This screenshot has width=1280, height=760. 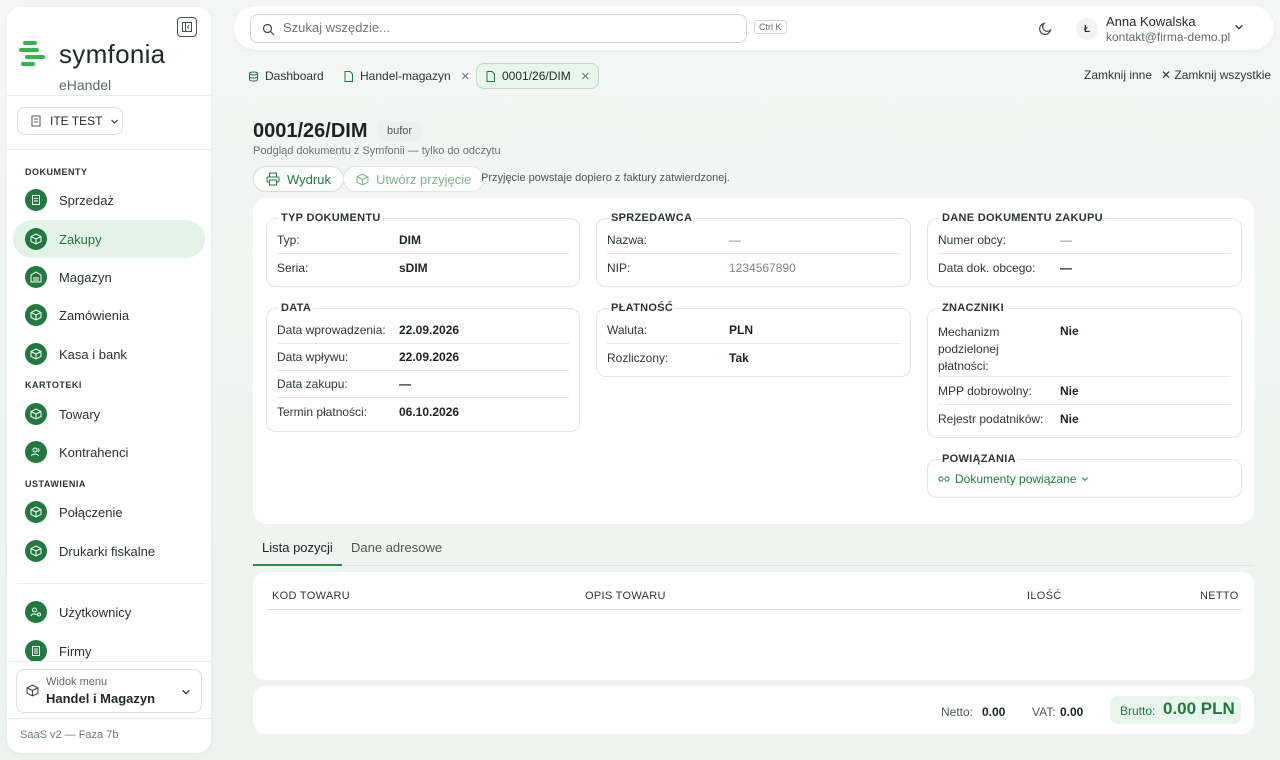 What do you see at coordinates (91, 512) in the screenshot?
I see `sidebar-item-label: Połączenie` at bounding box center [91, 512].